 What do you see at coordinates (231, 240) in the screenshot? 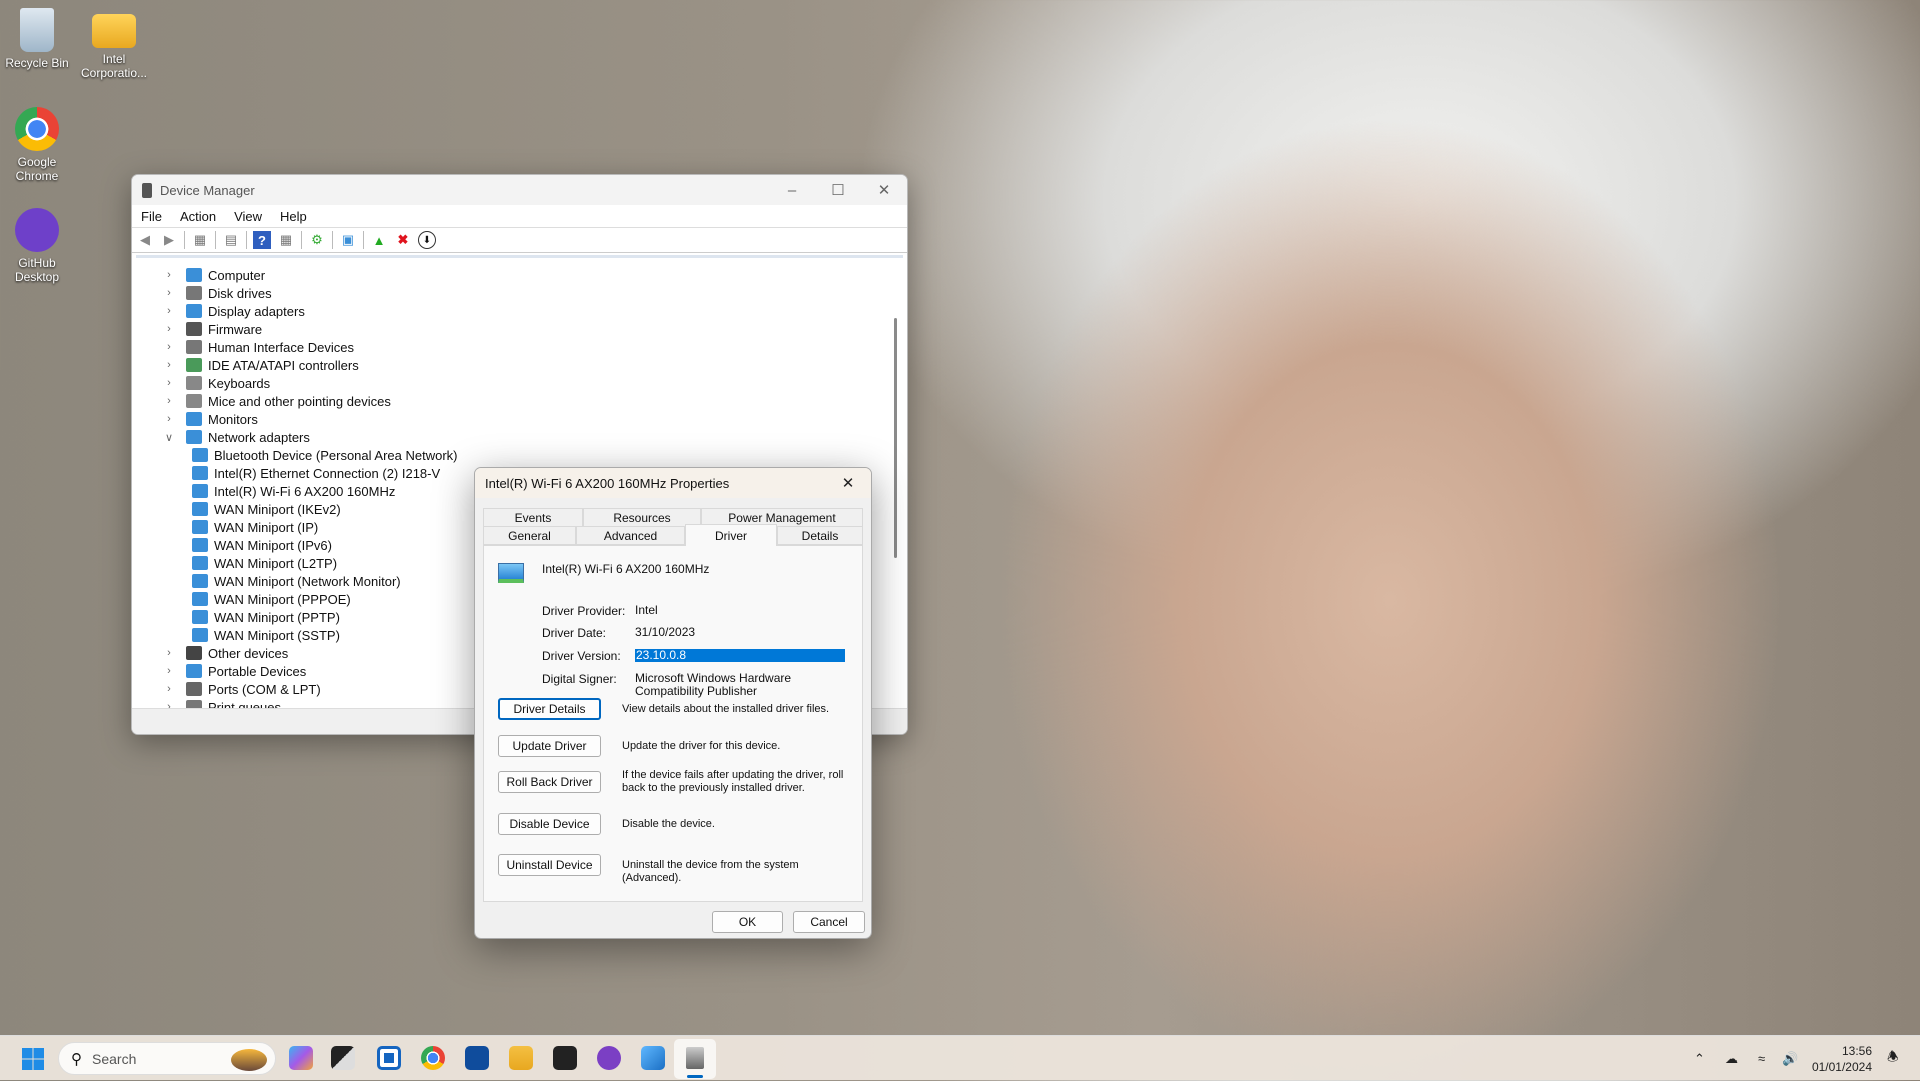
I see `properties-icon: ▤` at bounding box center [231, 240].